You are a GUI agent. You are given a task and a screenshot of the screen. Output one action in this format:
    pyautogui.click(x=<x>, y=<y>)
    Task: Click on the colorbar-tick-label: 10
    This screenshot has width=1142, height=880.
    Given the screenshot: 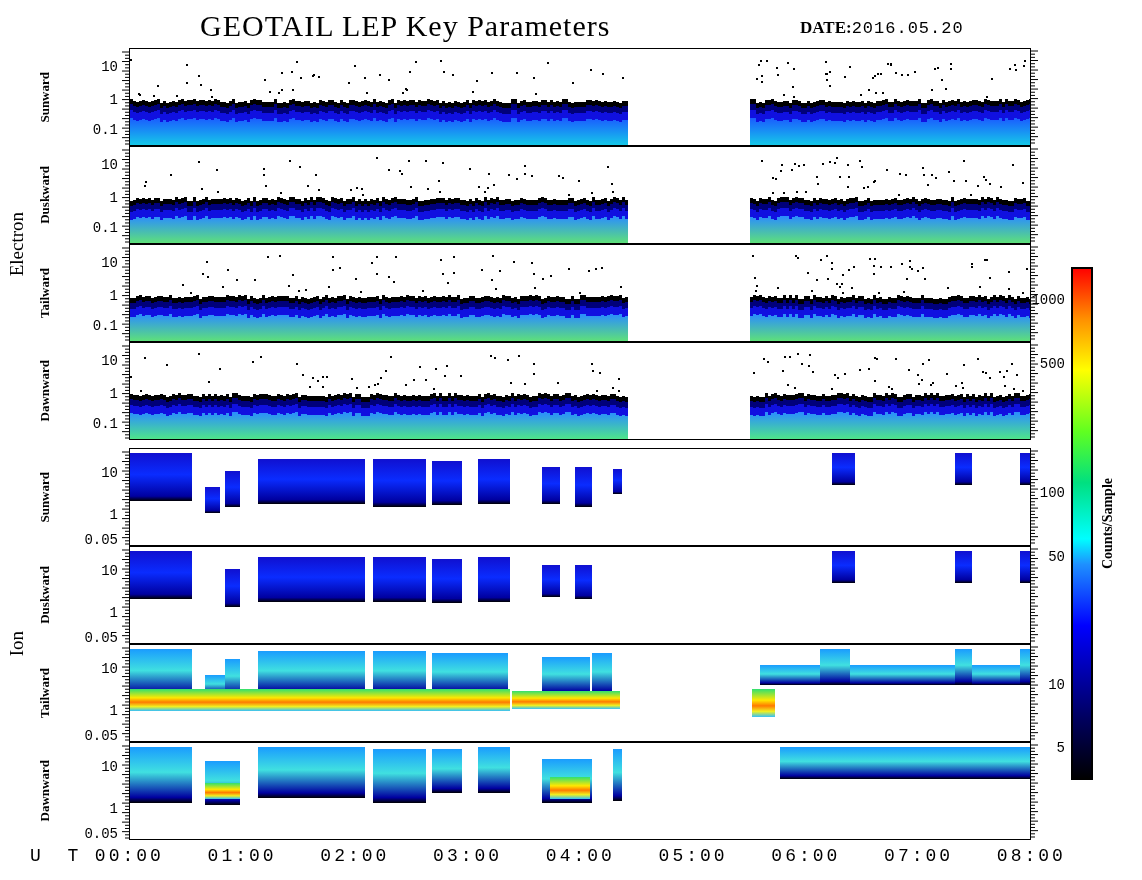 What is the action you would take?
    pyautogui.click(x=1056, y=685)
    